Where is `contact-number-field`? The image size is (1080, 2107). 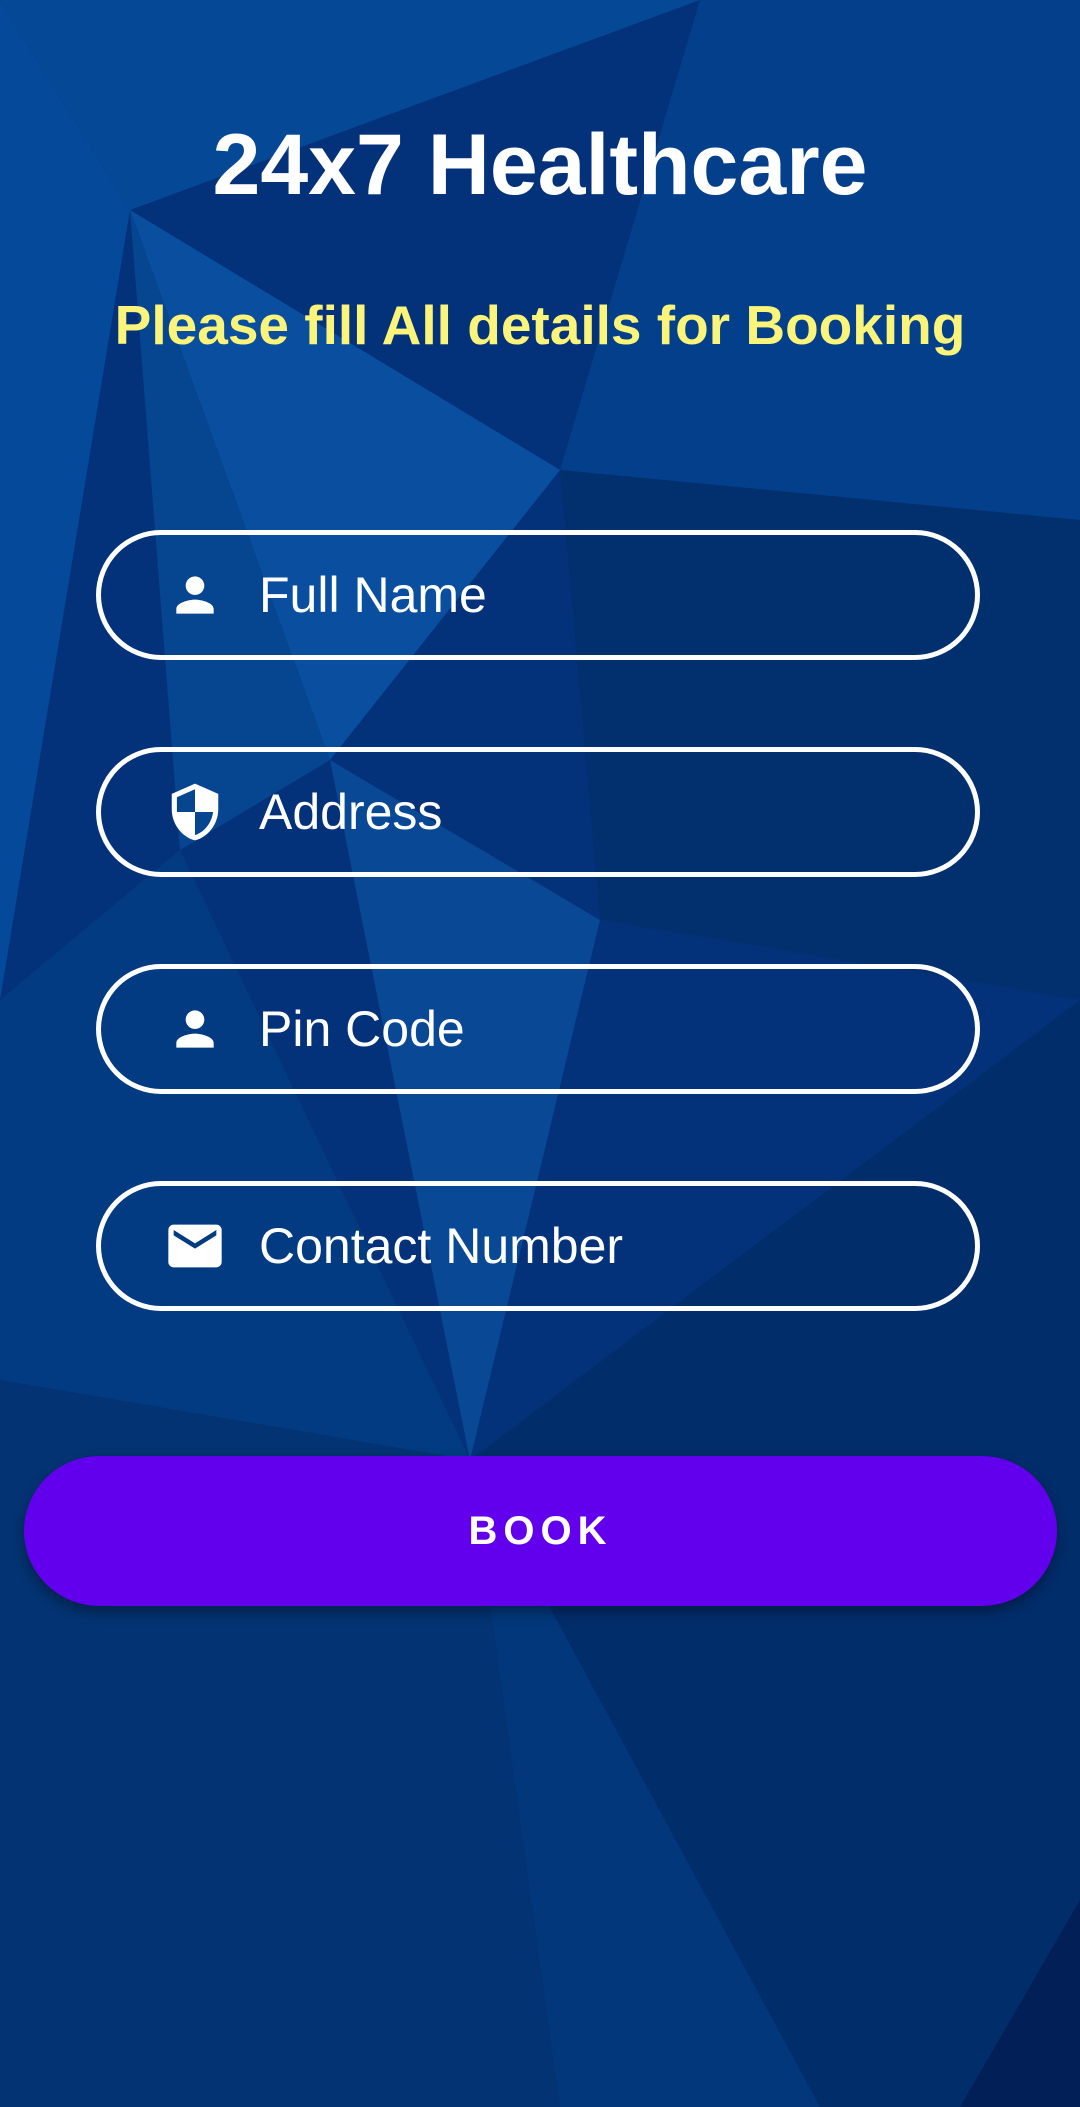
contact-number-field is located at coordinates (538, 1246).